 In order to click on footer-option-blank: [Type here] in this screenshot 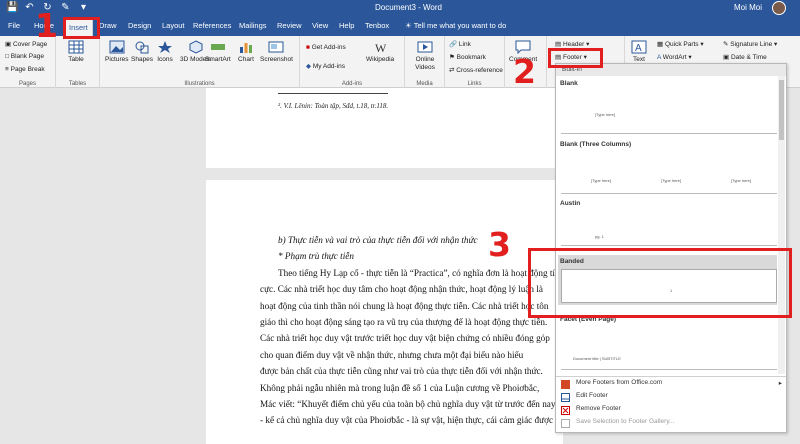, I will do `click(669, 112)`.